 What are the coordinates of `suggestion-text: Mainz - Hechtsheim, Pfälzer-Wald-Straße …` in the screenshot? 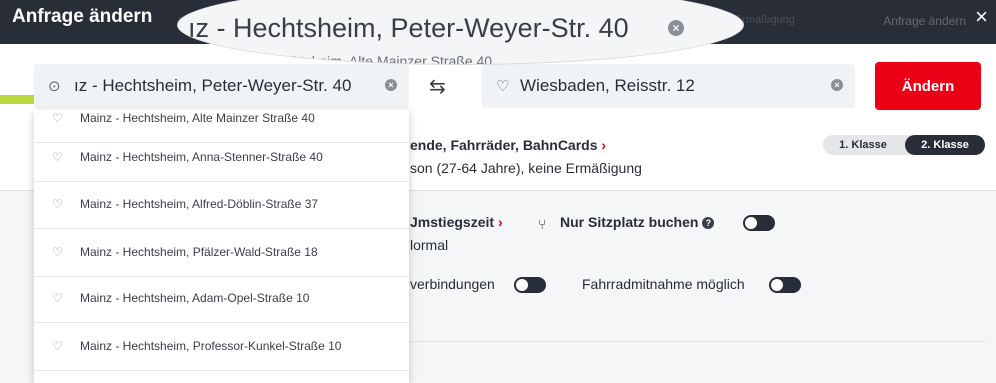 It's located at (199, 252).